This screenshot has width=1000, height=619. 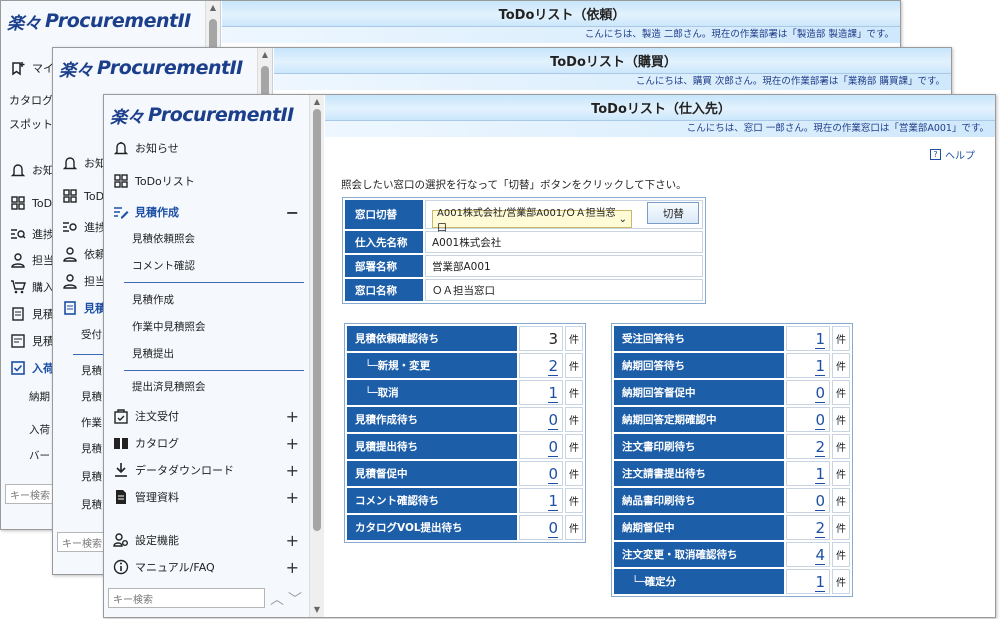 What do you see at coordinates (564, 242) in the screenshot?
I see `supplier-value: A001株式会社` at bounding box center [564, 242].